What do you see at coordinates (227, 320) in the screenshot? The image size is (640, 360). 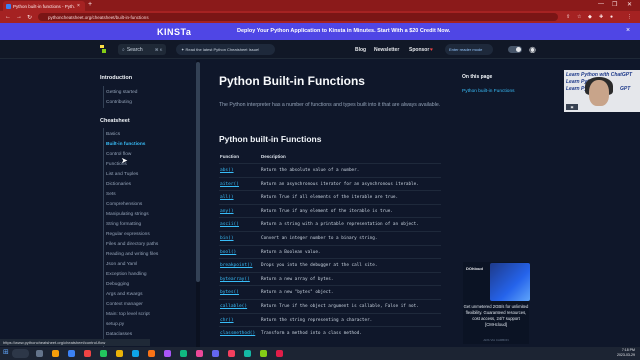 I see `function-link: chr()` at bounding box center [227, 320].